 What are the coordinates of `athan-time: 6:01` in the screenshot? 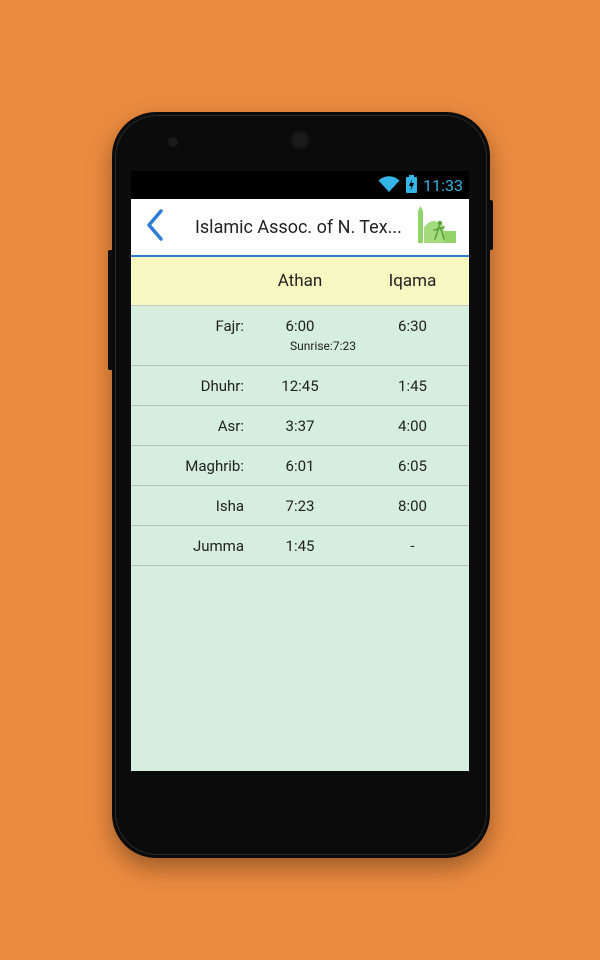 It's located at (300, 466).